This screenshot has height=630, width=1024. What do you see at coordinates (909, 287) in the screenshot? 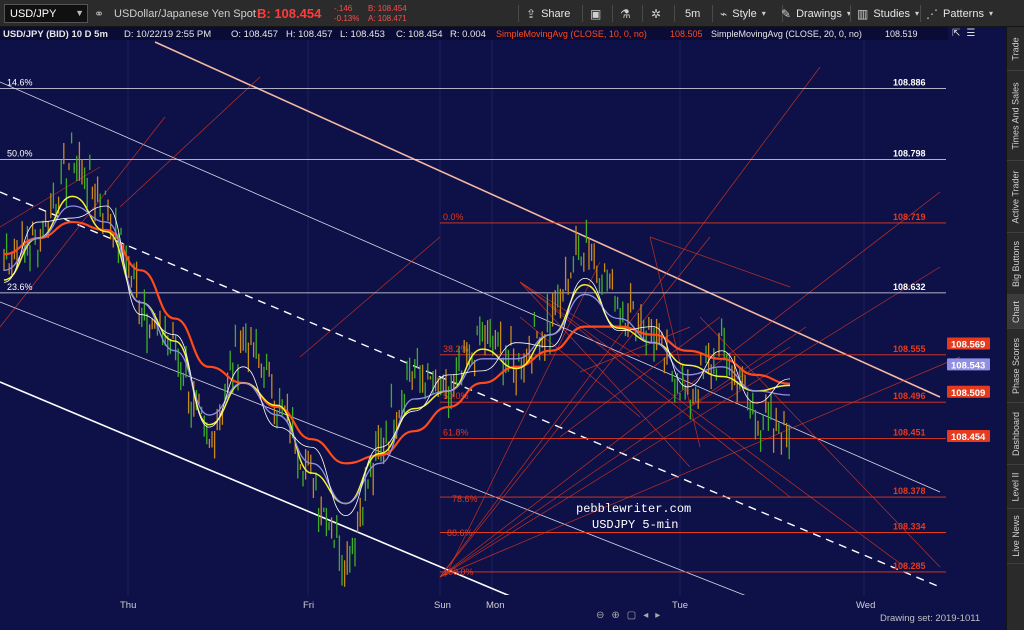
I see `fib-level-price: 108.632` at bounding box center [909, 287].